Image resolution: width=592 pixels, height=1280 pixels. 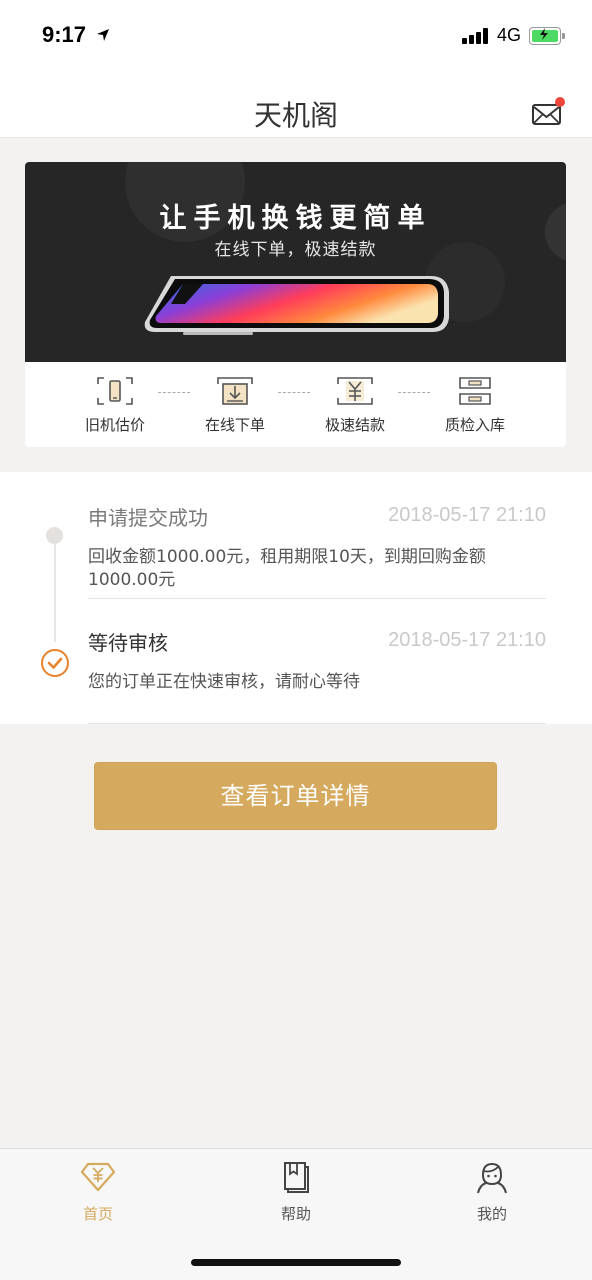 I want to click on step-item: 旧机估价, so click(x=115, y=405).